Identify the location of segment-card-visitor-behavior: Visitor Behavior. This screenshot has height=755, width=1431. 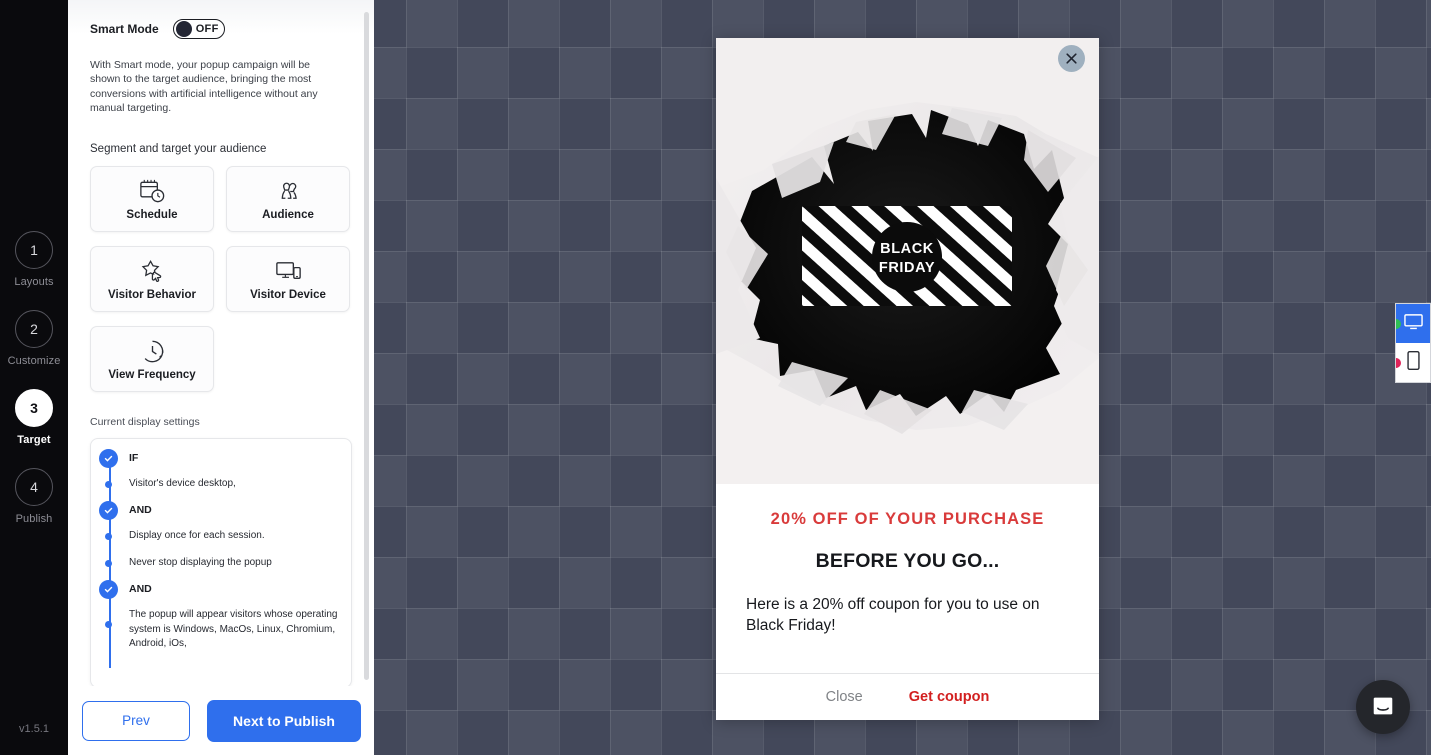
(152, 278).